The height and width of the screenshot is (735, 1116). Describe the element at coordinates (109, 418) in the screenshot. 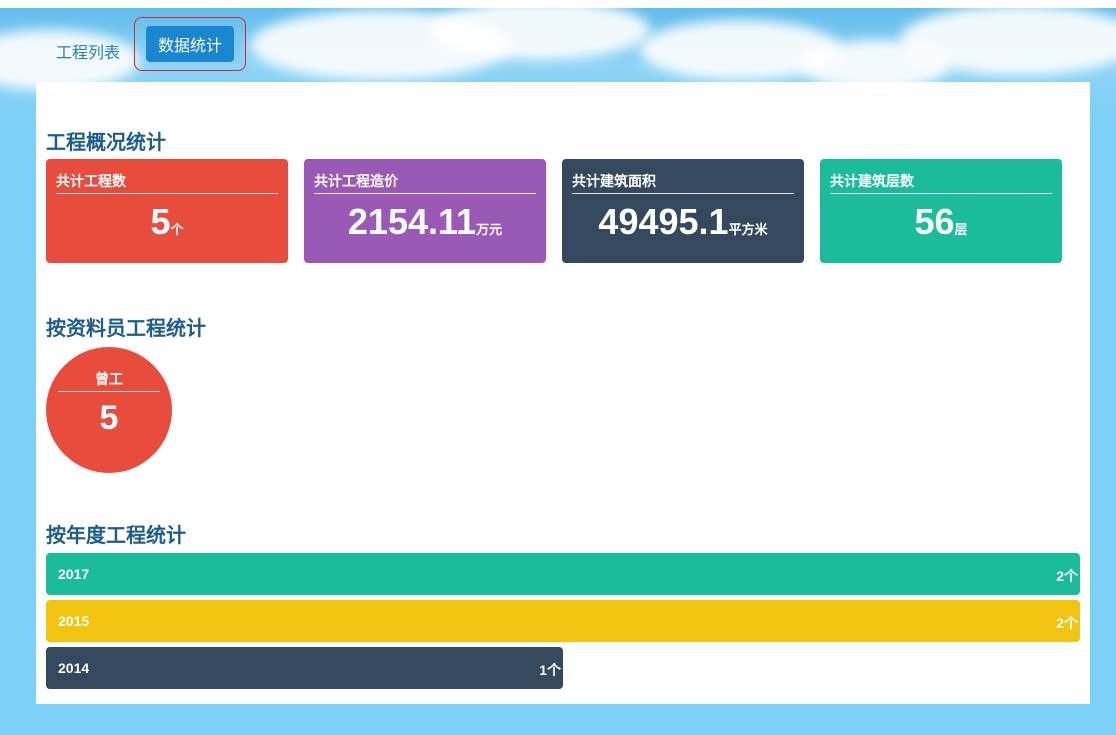

I see `staff-count: 5` at that location.